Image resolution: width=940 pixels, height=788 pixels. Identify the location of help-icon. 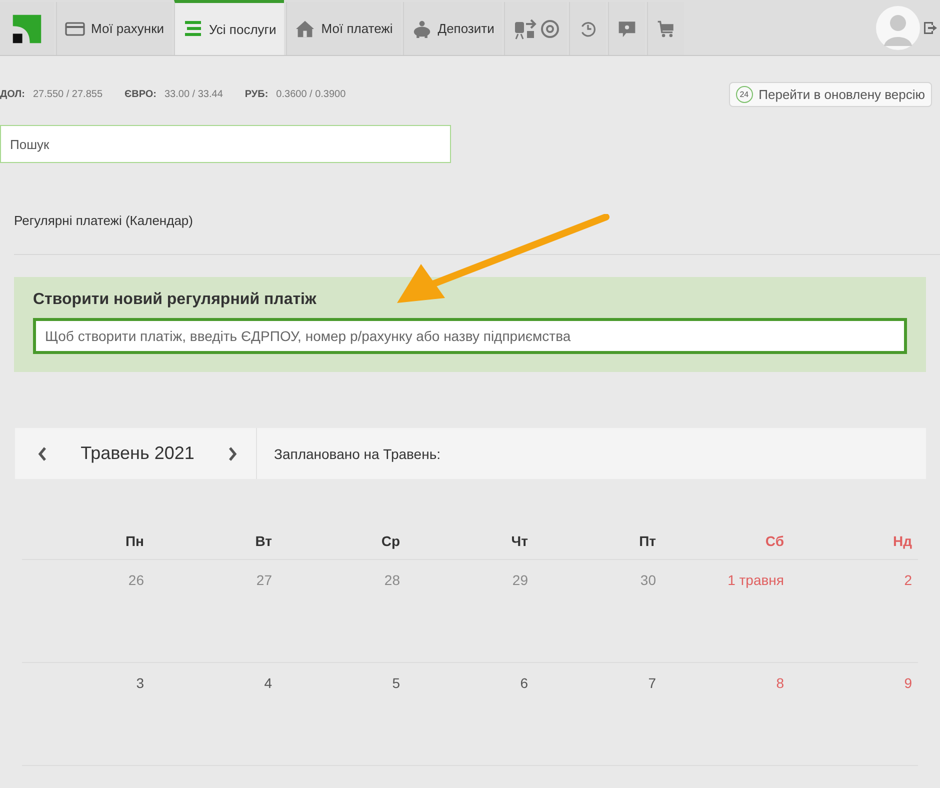
(627, 29).